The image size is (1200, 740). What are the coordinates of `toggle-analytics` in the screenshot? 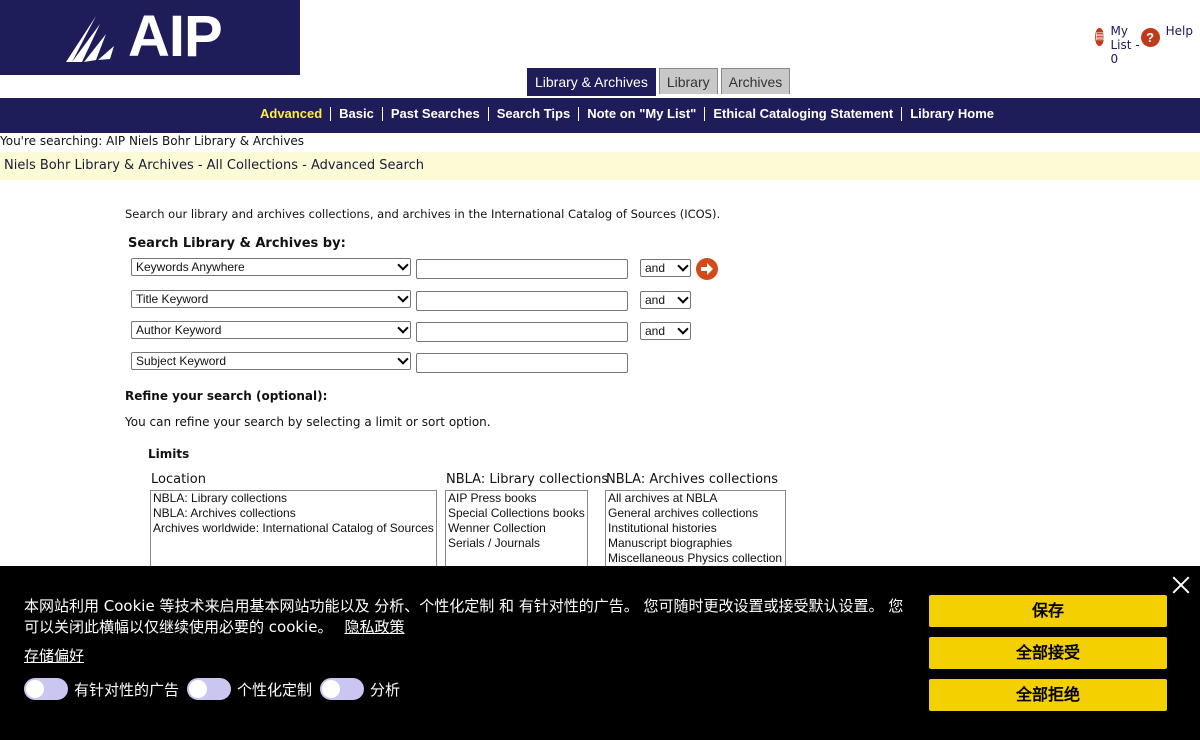 It's located at (342, 689).